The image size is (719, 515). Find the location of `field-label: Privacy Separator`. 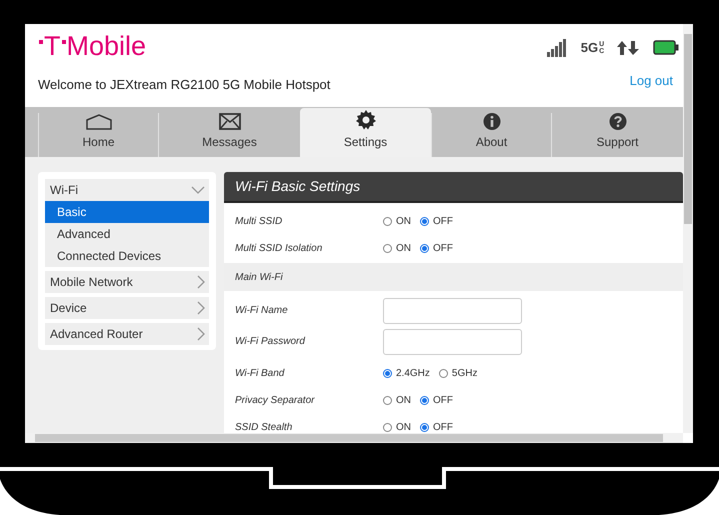

field-label: Privacy Separator is located at coordinates (275, 401).